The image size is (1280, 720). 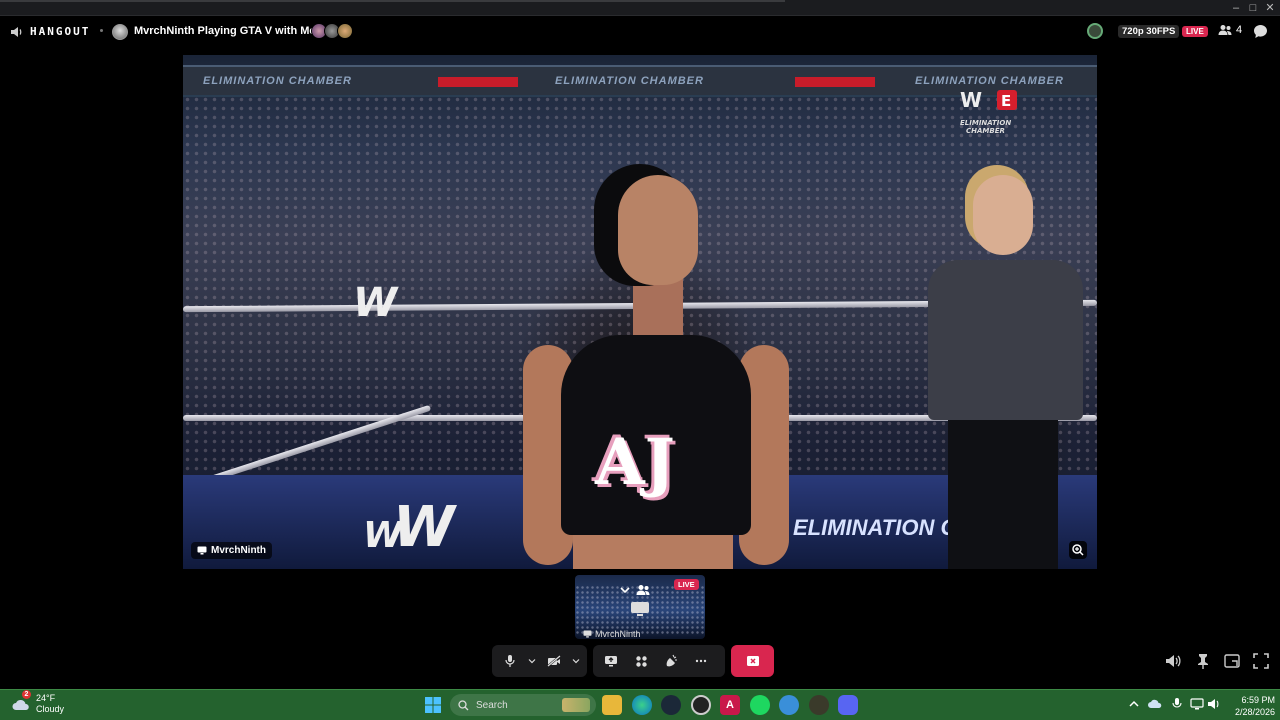 What do you see at coordinates (433, 705) in the screenshot?
I see `windows-start-icon` at bounding box center [433, 705].